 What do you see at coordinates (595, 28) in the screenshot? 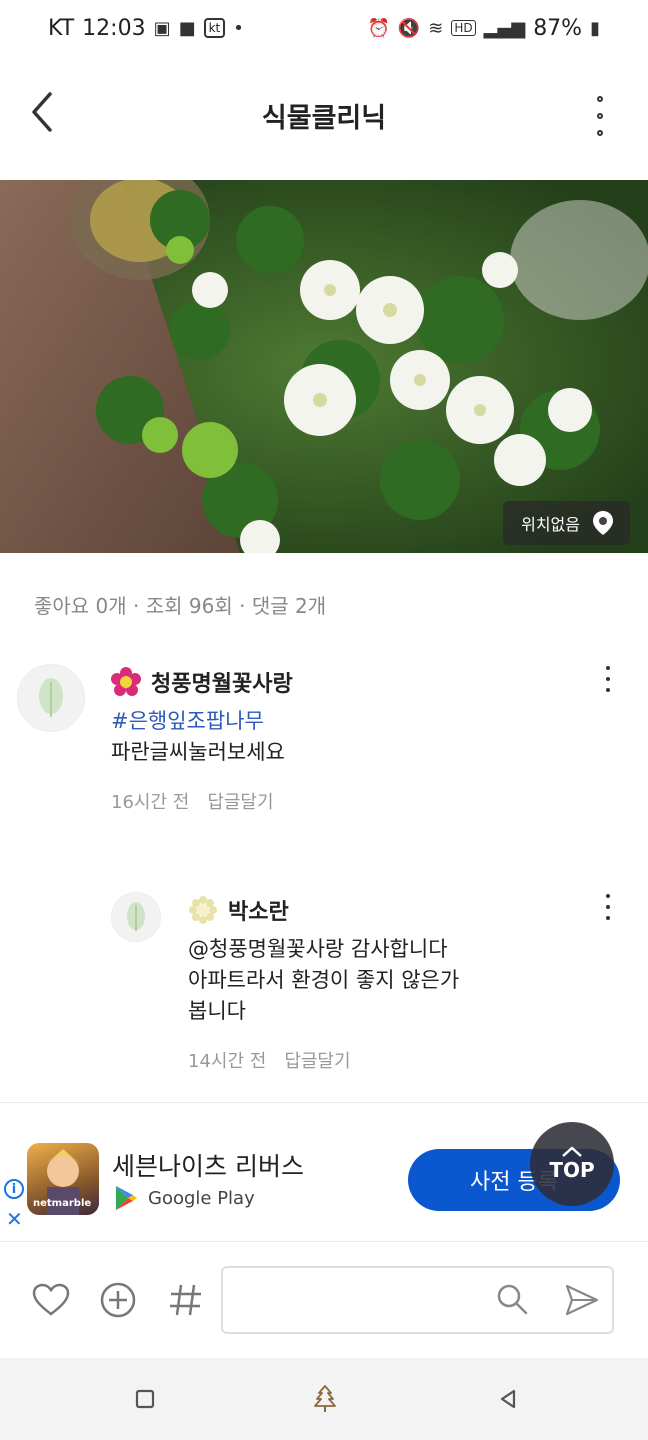
I see `battery-icon: ▮` at bounding box center [595, 28].